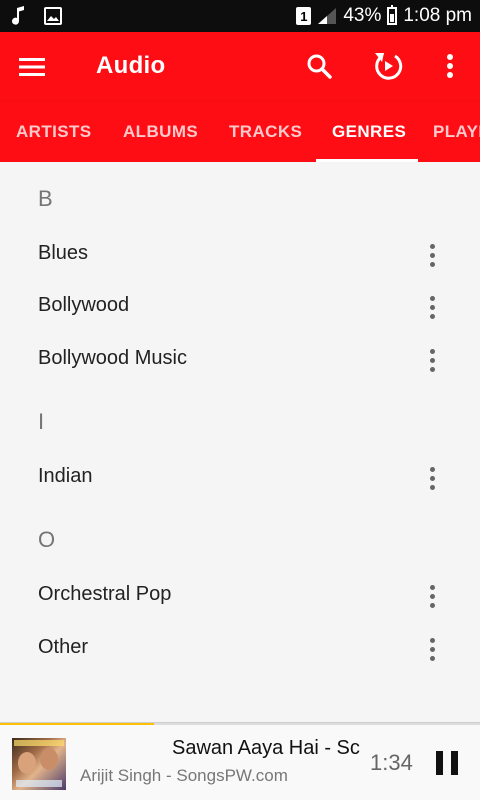 This screenshot has width=480, height=800. What do you see at coordinates (265, 132) in the screenshot?
I see `tab-tracks: TRACKS` at bounding box center [265, 132].